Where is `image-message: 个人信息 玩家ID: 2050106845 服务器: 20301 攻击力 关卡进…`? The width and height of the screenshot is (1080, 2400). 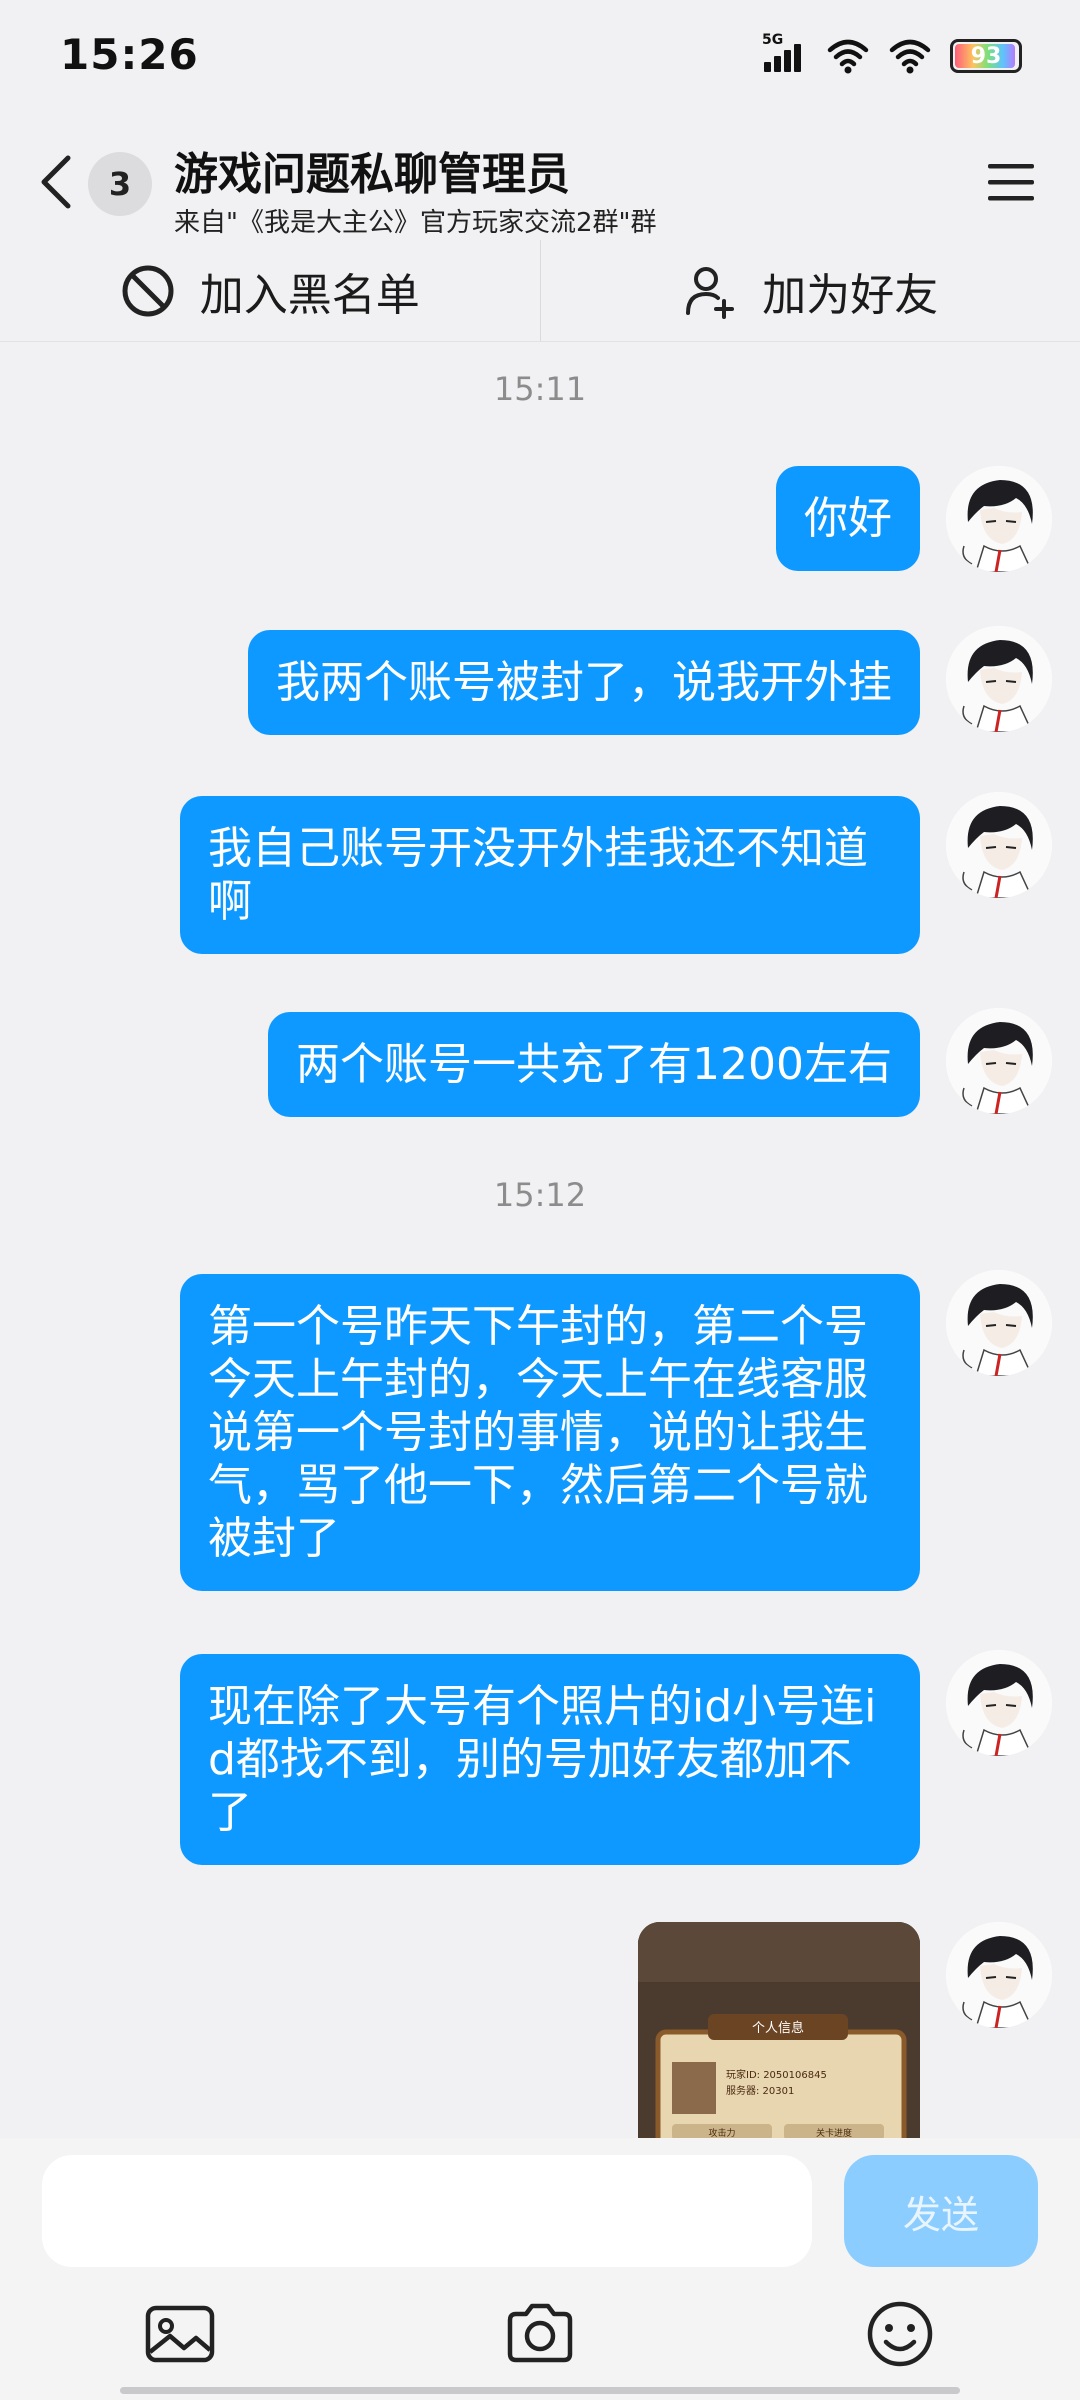 image-message: 个人信息 玩家ID: 2050106845 服务器: 20301 攻击力 关卡进… is located at coordinates (779, 2030).